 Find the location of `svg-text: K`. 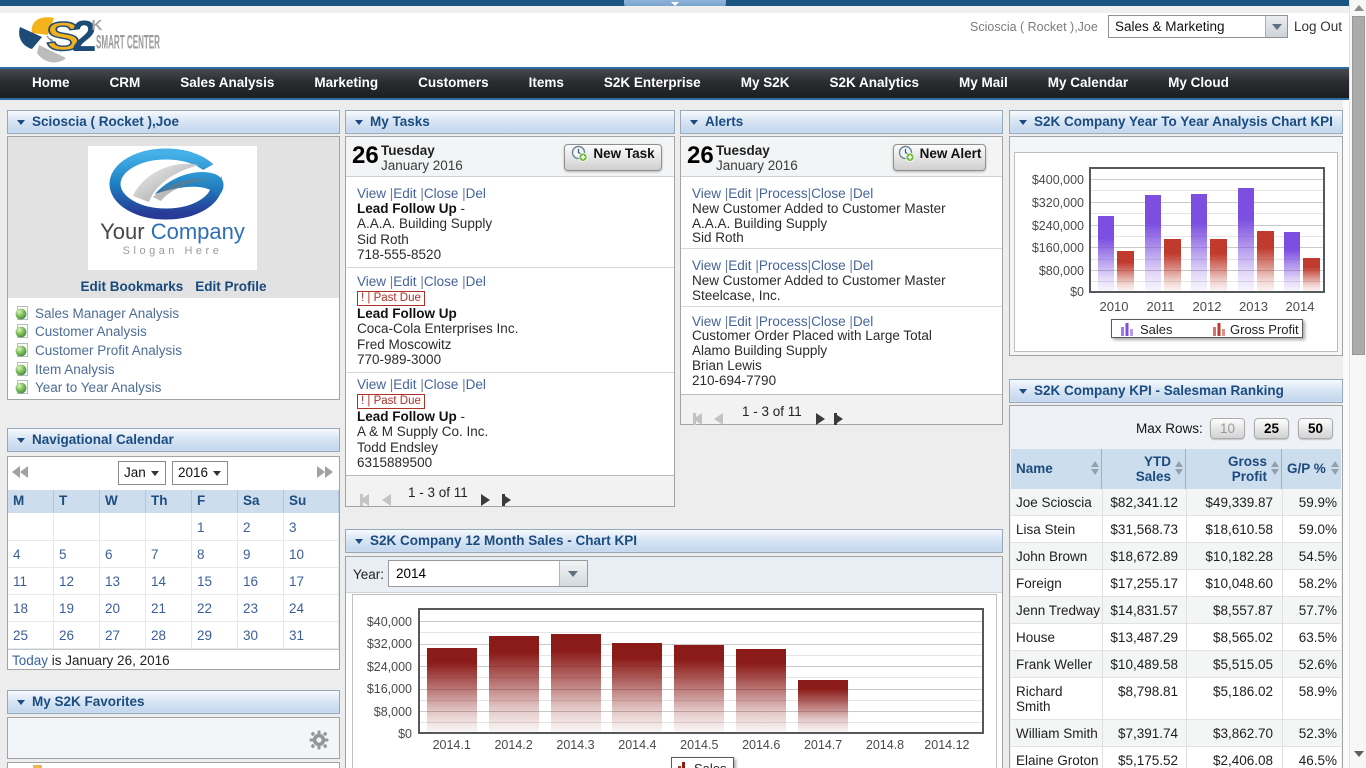

svg-text: K is located at coordinates (97, 25).